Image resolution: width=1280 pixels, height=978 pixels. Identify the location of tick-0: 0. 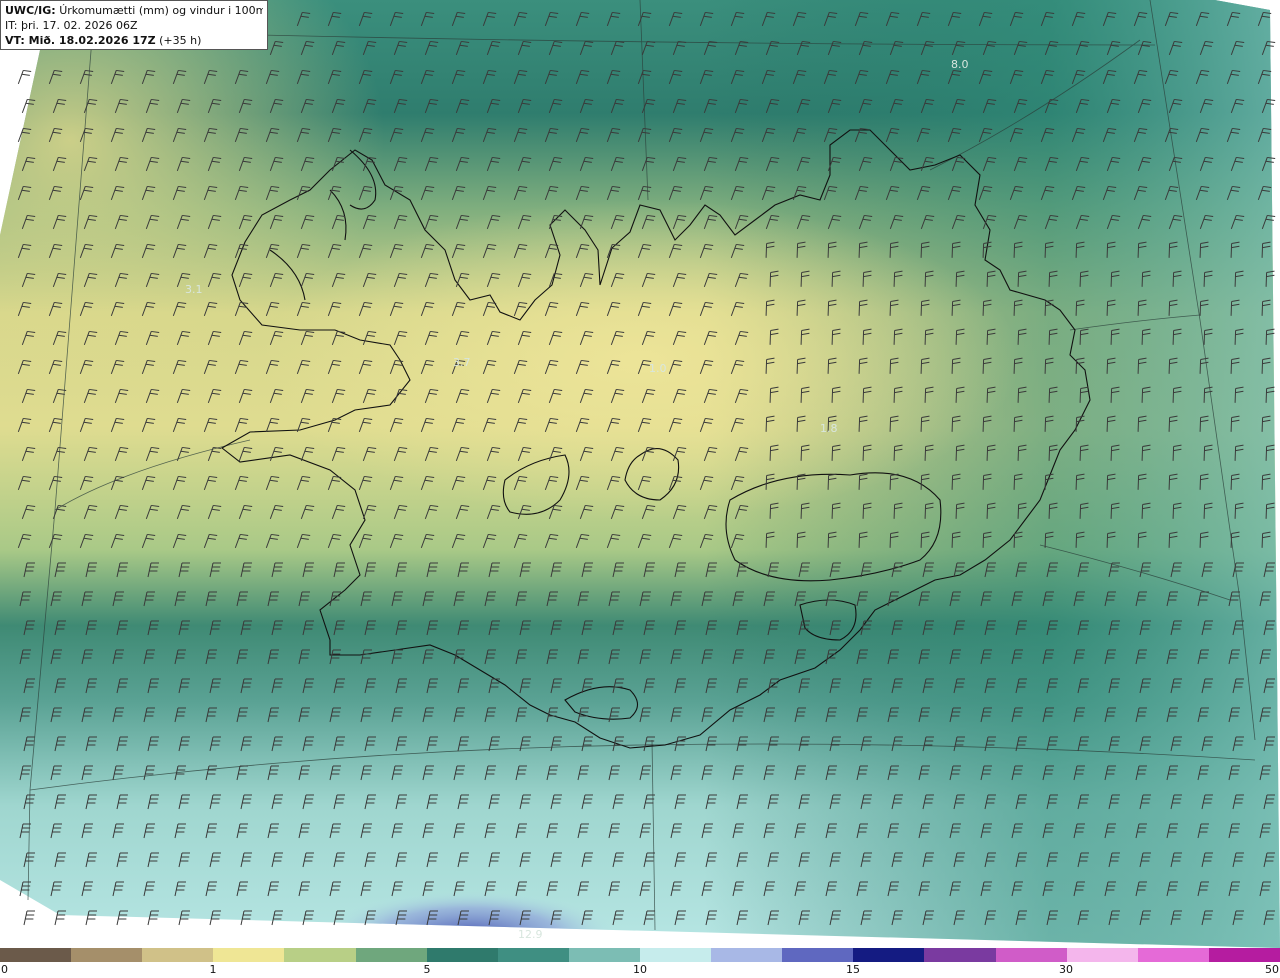
(4, 969).